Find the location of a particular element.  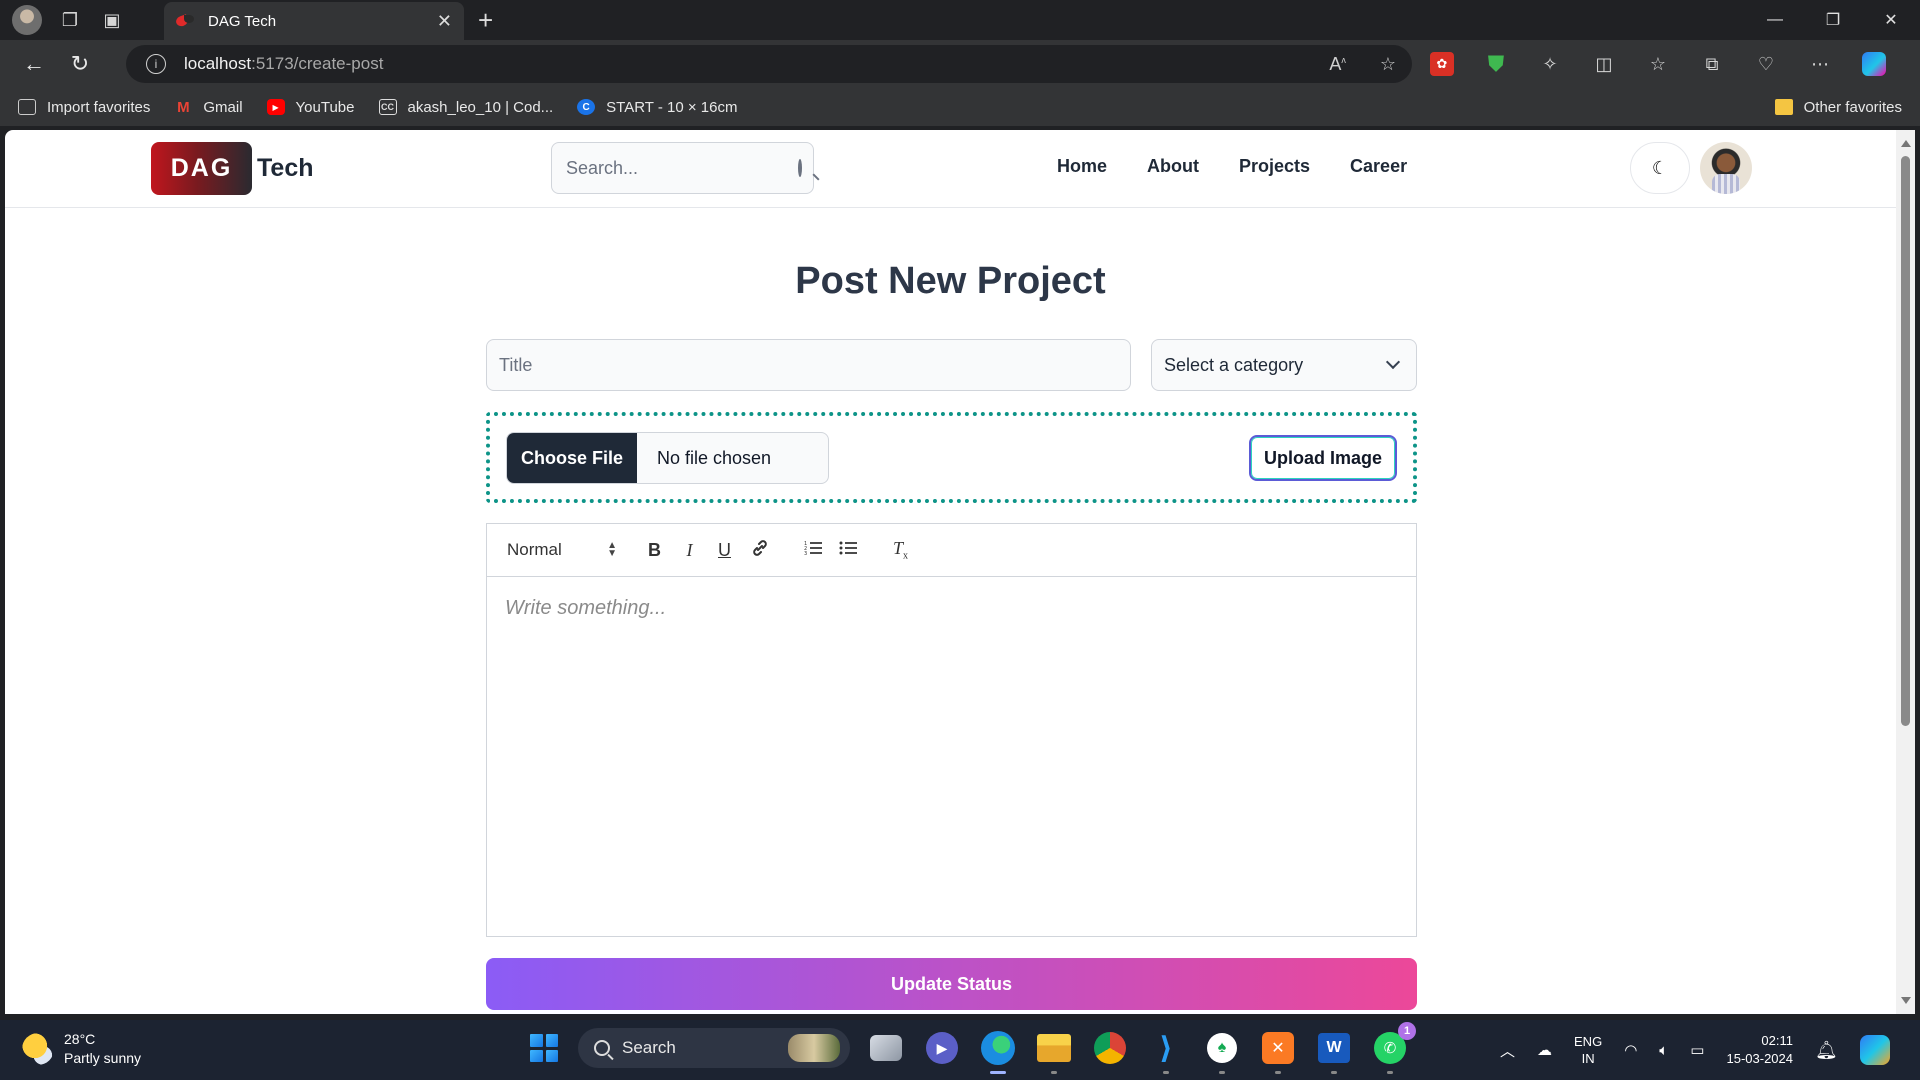

nav-home: Home is located at coordinates (1082, 166).